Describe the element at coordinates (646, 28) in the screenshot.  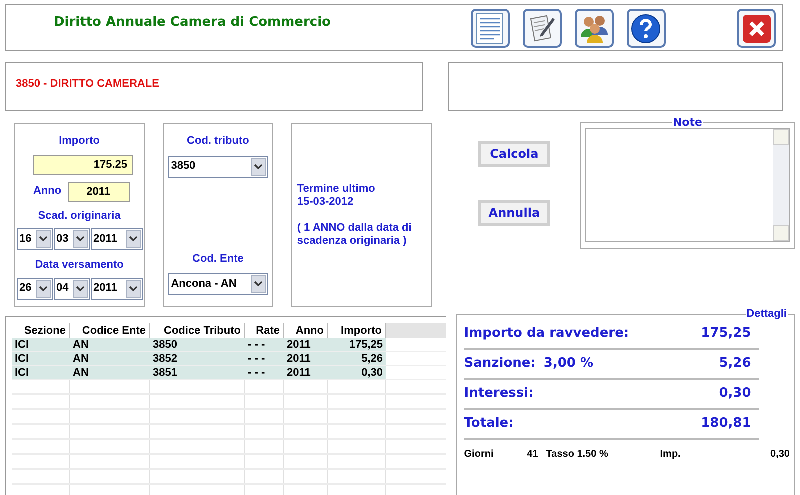
I see `help-icon` at that location.